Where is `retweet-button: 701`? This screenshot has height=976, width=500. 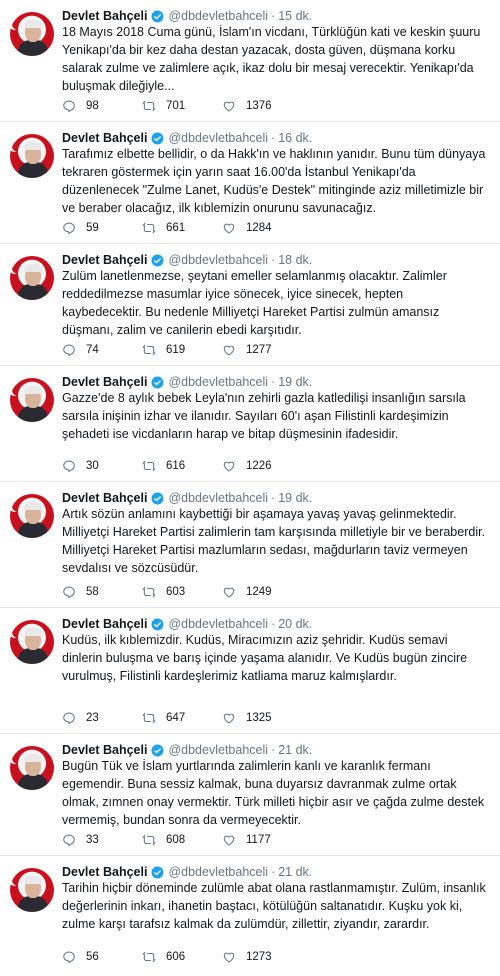 retweet-button: 701 is located at coordinates (182, 106).